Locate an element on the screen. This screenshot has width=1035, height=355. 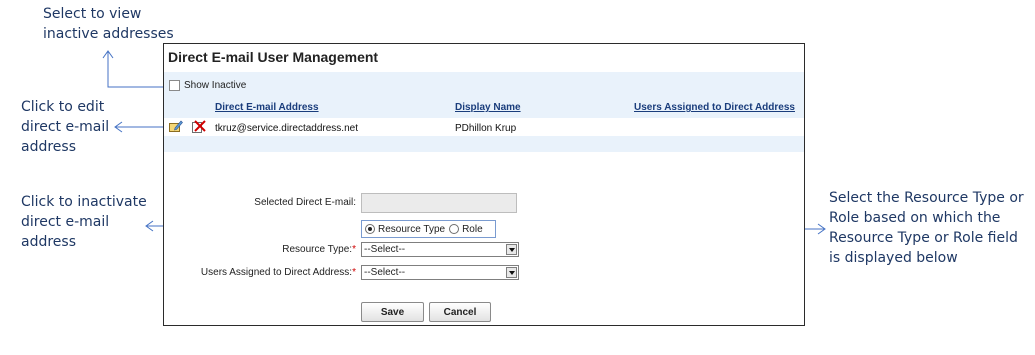
inactivate-icon is located at coordinates (199, 126).